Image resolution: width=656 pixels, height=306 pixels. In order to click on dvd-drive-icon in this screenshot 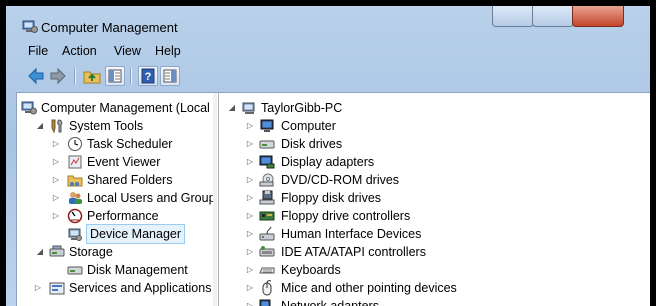, I will do `click(267, 180)`.